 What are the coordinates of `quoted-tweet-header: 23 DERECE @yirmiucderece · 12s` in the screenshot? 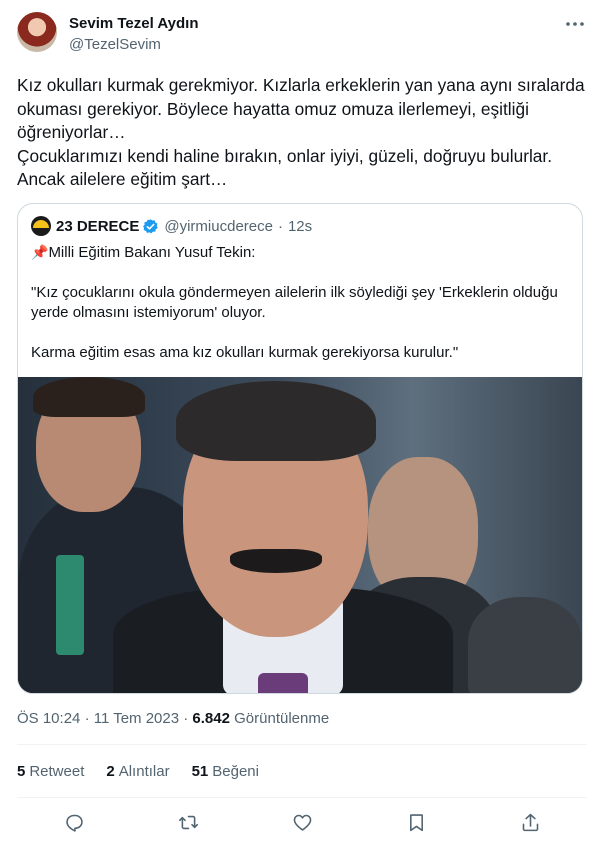 It's located at (171, 226).